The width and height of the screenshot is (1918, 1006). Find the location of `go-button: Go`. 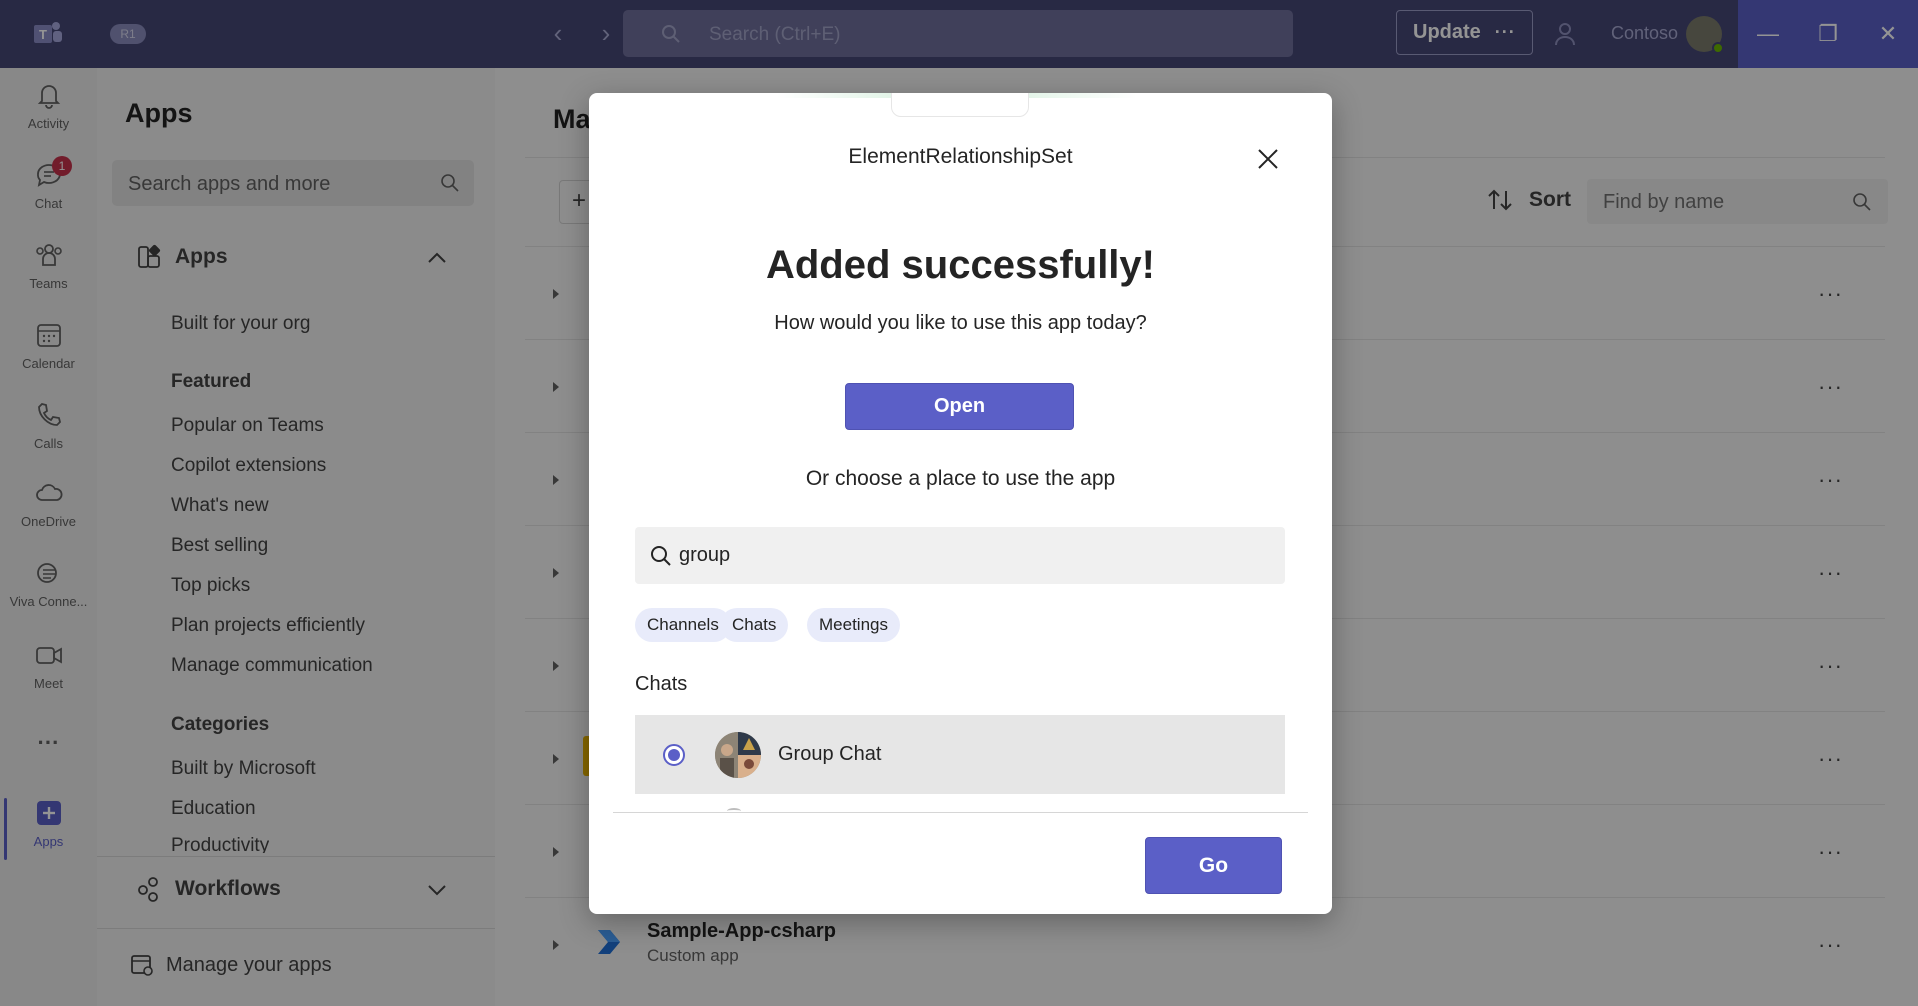

go-button: Go is located at coordinates (1213, 865).